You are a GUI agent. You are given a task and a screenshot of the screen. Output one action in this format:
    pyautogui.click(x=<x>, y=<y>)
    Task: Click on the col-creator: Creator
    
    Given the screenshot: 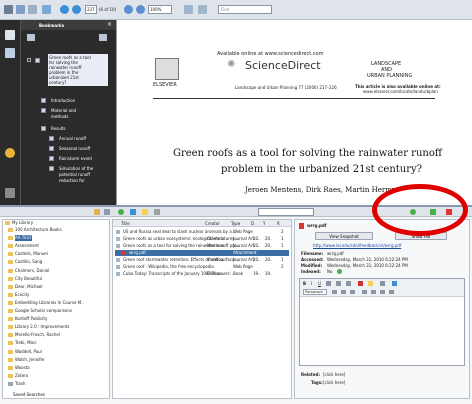 What is the action you would take?
    pyautogui.click(x=212, y=223)
    